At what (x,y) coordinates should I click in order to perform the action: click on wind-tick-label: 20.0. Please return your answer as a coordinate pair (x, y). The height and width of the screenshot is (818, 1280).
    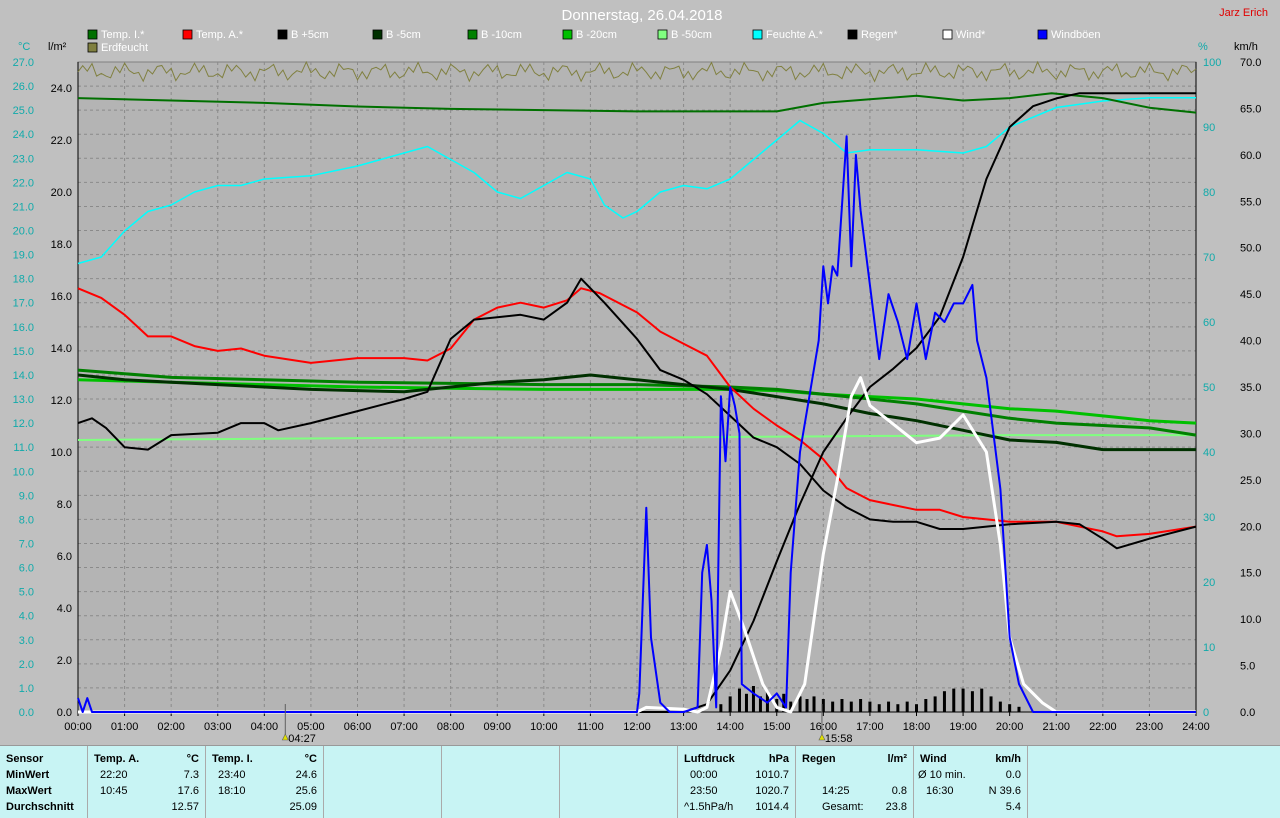
    Looking at the image, I should click on (1250, 527).